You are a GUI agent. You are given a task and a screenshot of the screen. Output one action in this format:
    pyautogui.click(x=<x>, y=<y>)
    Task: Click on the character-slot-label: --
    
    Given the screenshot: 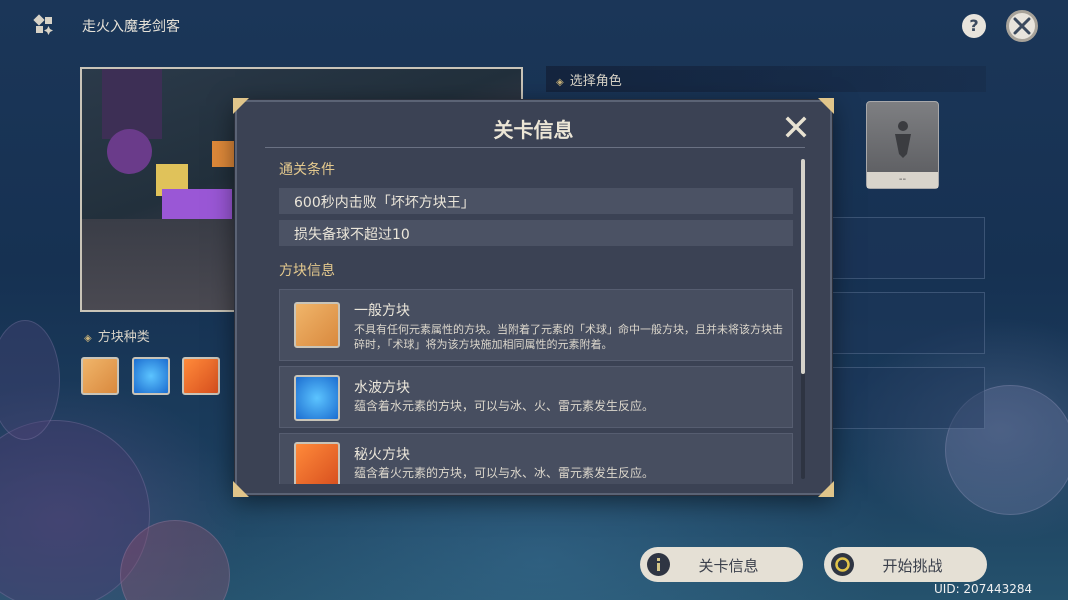 What is the action you would take?
    pyautogui.click(x=902, y=180)
    